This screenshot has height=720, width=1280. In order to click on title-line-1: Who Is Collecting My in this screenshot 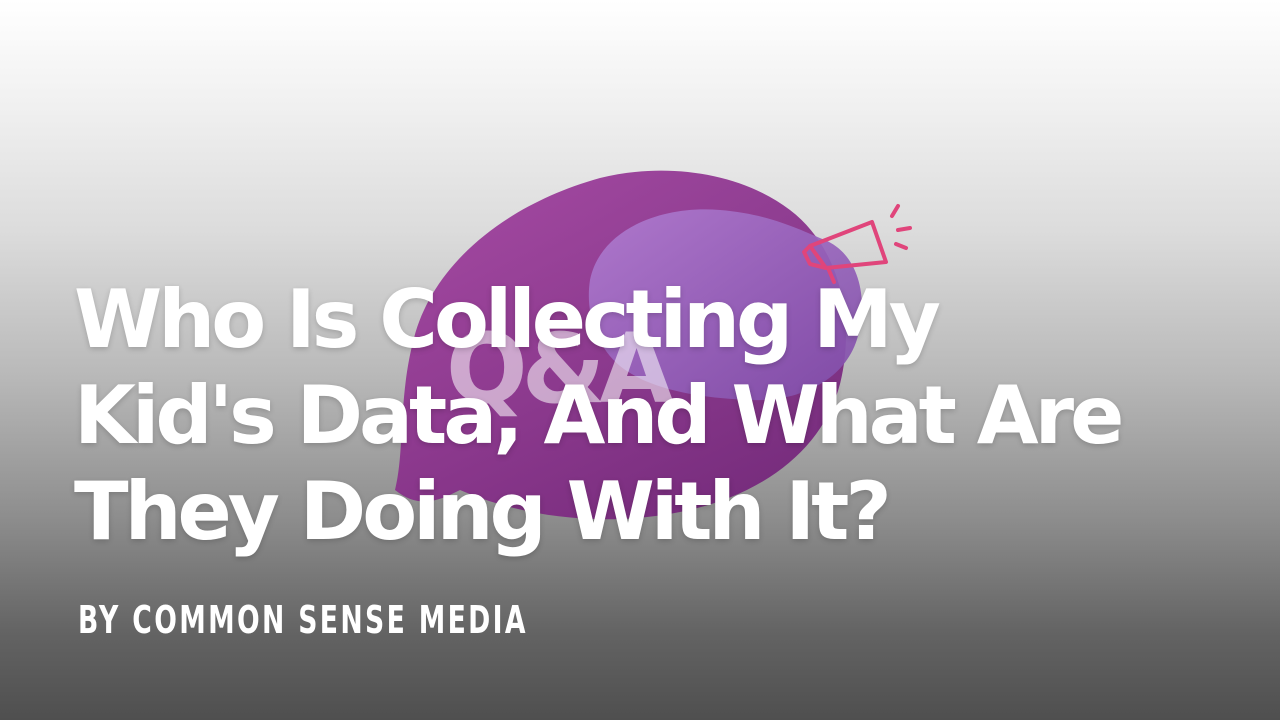, I will do `click(507, 319)`.